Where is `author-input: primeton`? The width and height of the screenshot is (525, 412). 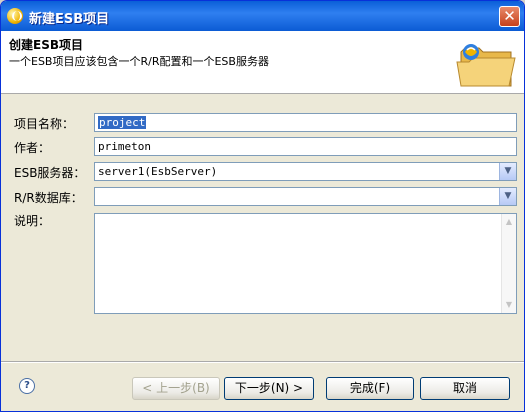
author-input: primeton is located at coordinates (305, 146).